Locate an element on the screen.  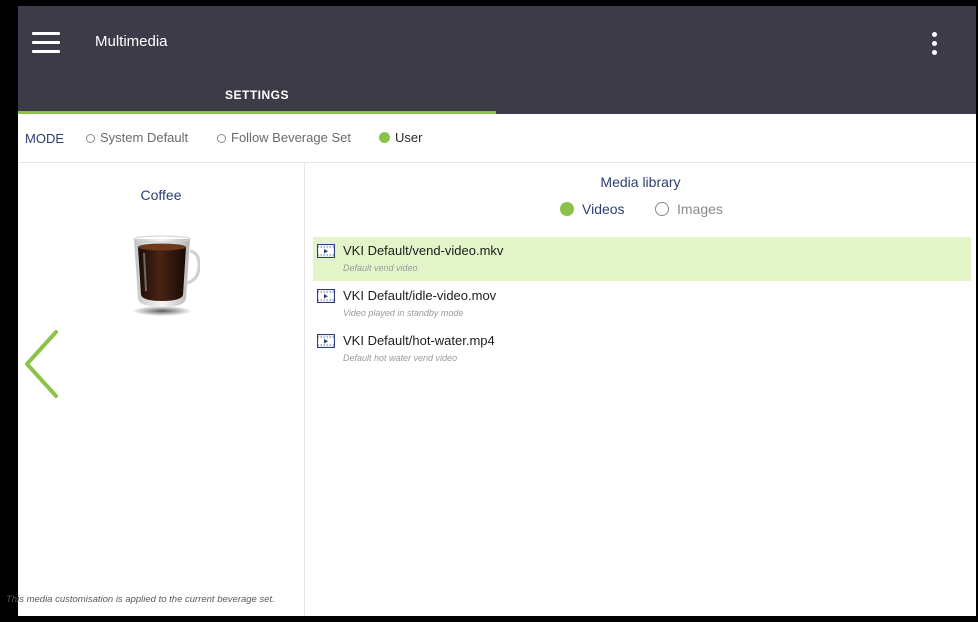
mode-option-label: System Default is located at coordinates (144, 137).